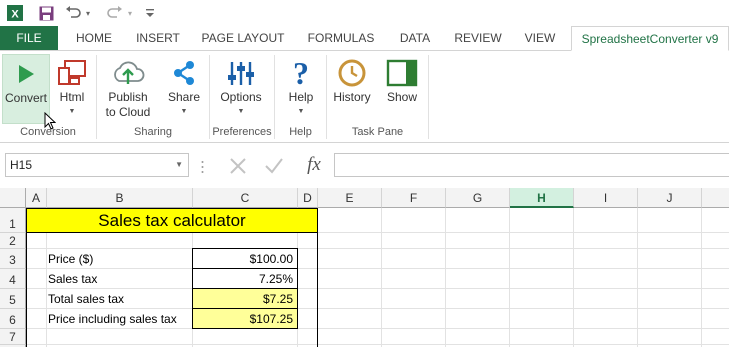 Image resolution: width=729 pixels, height=347 pixels. I want to click on cancel-entry-icon, so click(238, 166).